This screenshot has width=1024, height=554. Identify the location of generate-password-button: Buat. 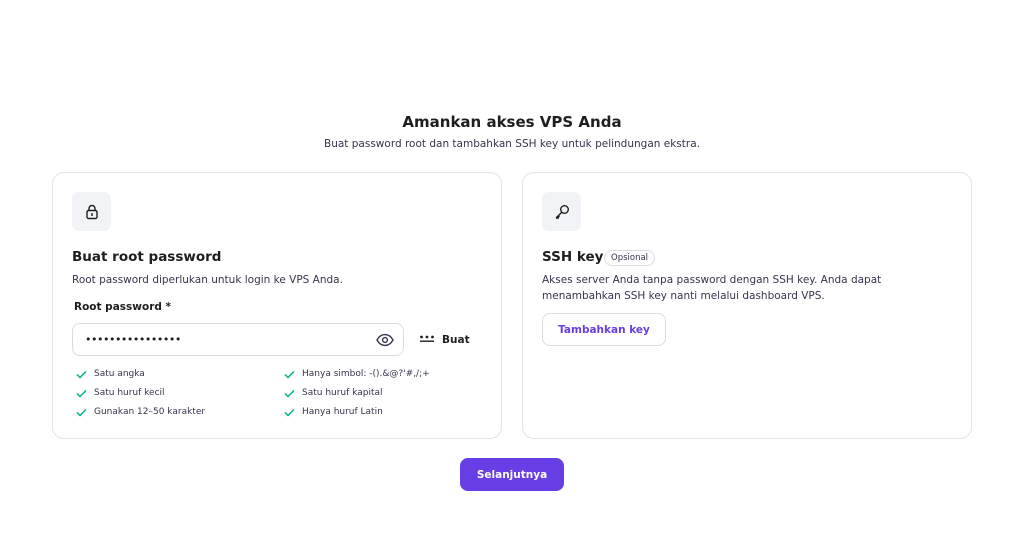
(444, 340).